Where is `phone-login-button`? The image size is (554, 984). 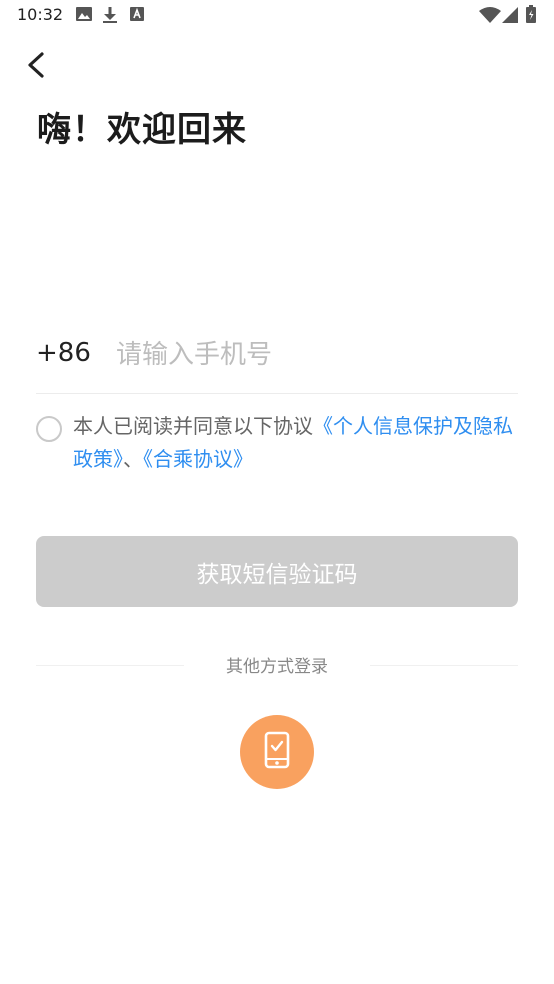
phone-login-button is located at coordinates (277, 752).